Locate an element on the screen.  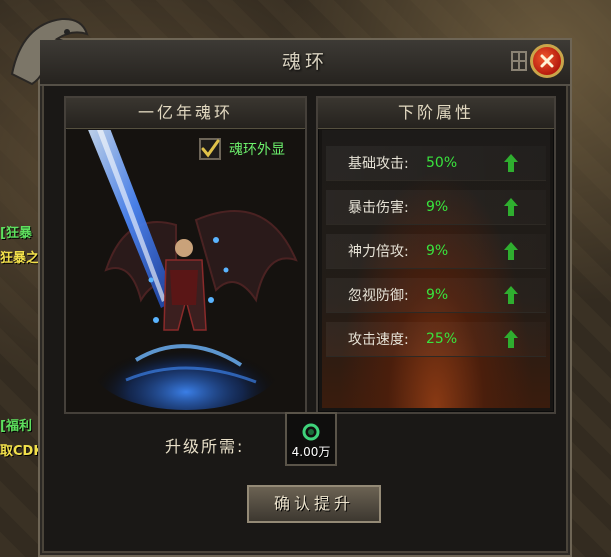
stat-row: 忽视防御: 9% is located at coordinates (436, 295).